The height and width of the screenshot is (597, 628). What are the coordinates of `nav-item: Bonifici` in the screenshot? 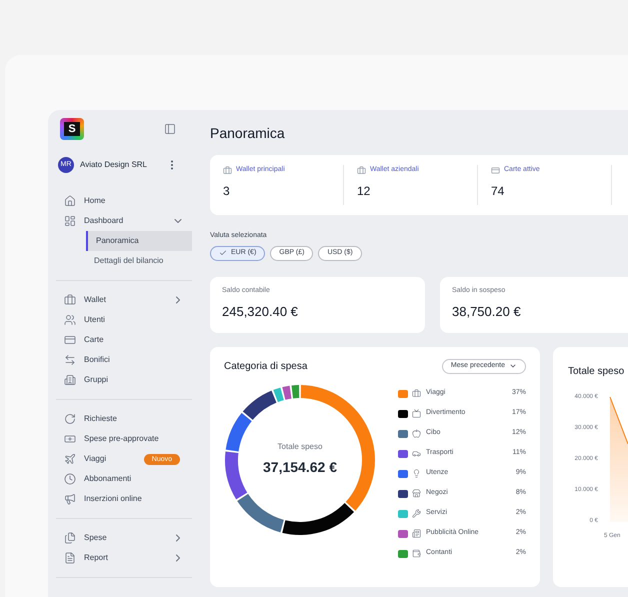 It's located at (124, 360).